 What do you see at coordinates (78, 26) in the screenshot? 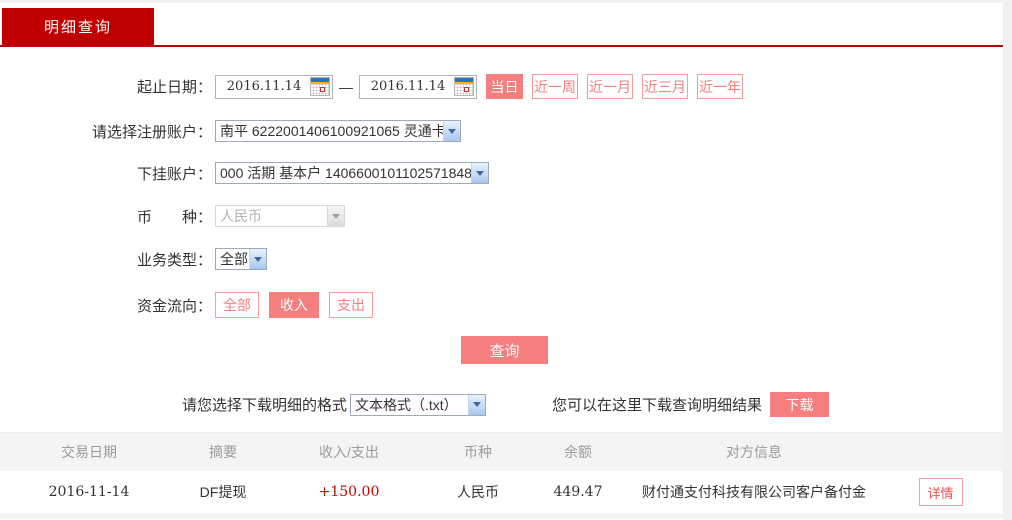
I see `tab-detail-query: 明细查询` at bounding box center [78, 26].